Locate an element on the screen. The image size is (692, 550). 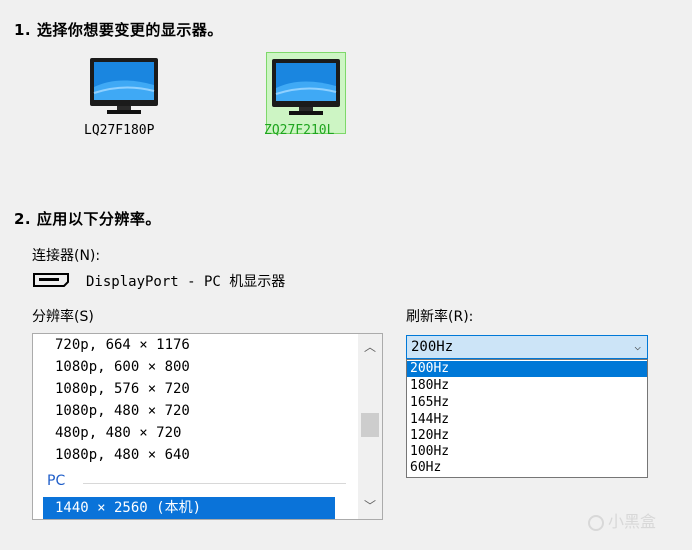
resolution-item: 720p, 664 × 1176 is located at coordinates (122, 345).